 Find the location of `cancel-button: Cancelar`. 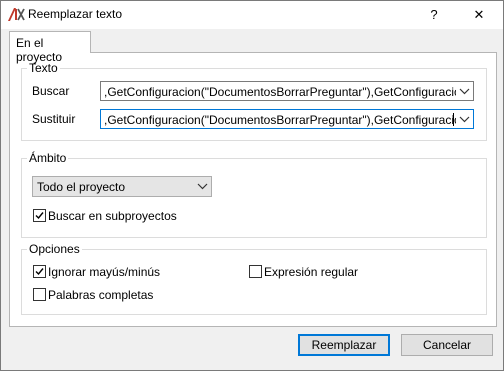

cancel-button: Cancelar is located at coordinates (447, 345).